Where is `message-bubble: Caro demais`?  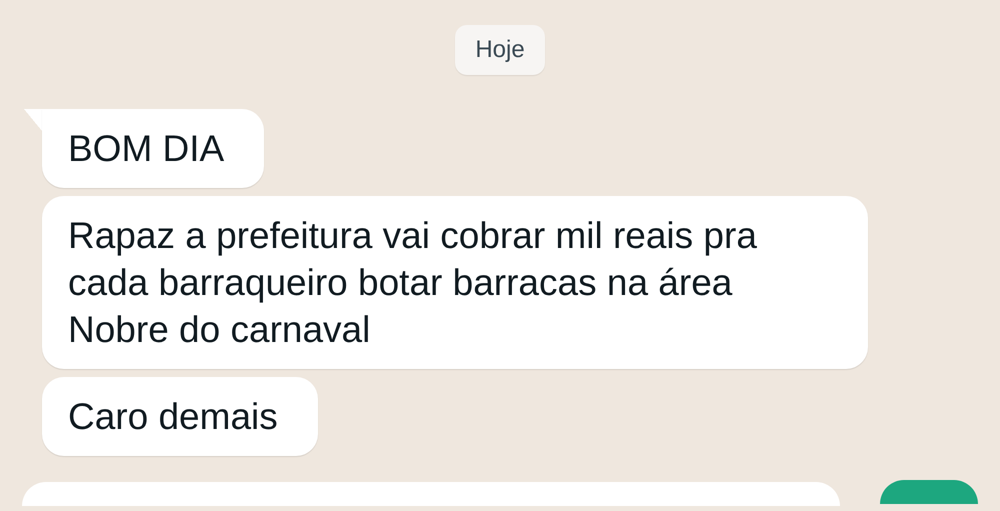
message-bubble: Caro demais is located at coordinates (180, 416).